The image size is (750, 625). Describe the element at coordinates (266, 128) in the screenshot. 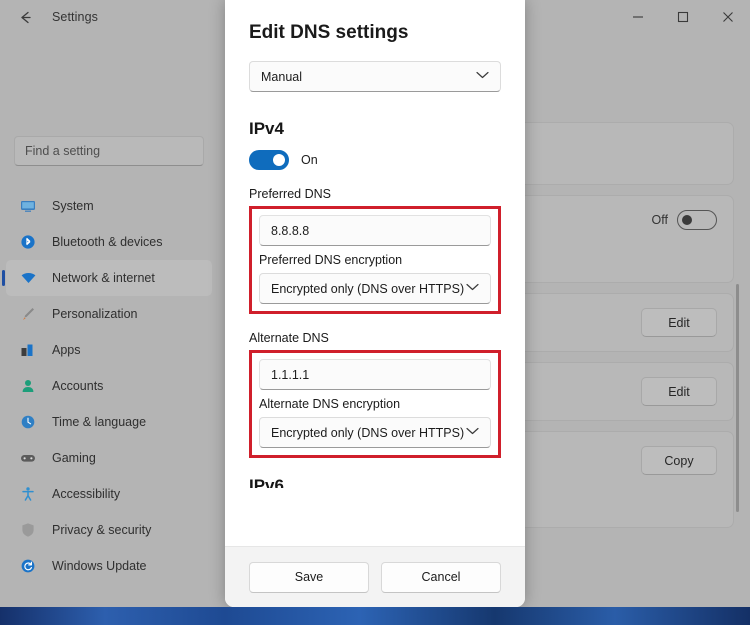

I see `ipv4-heading: IPv4` at that location.